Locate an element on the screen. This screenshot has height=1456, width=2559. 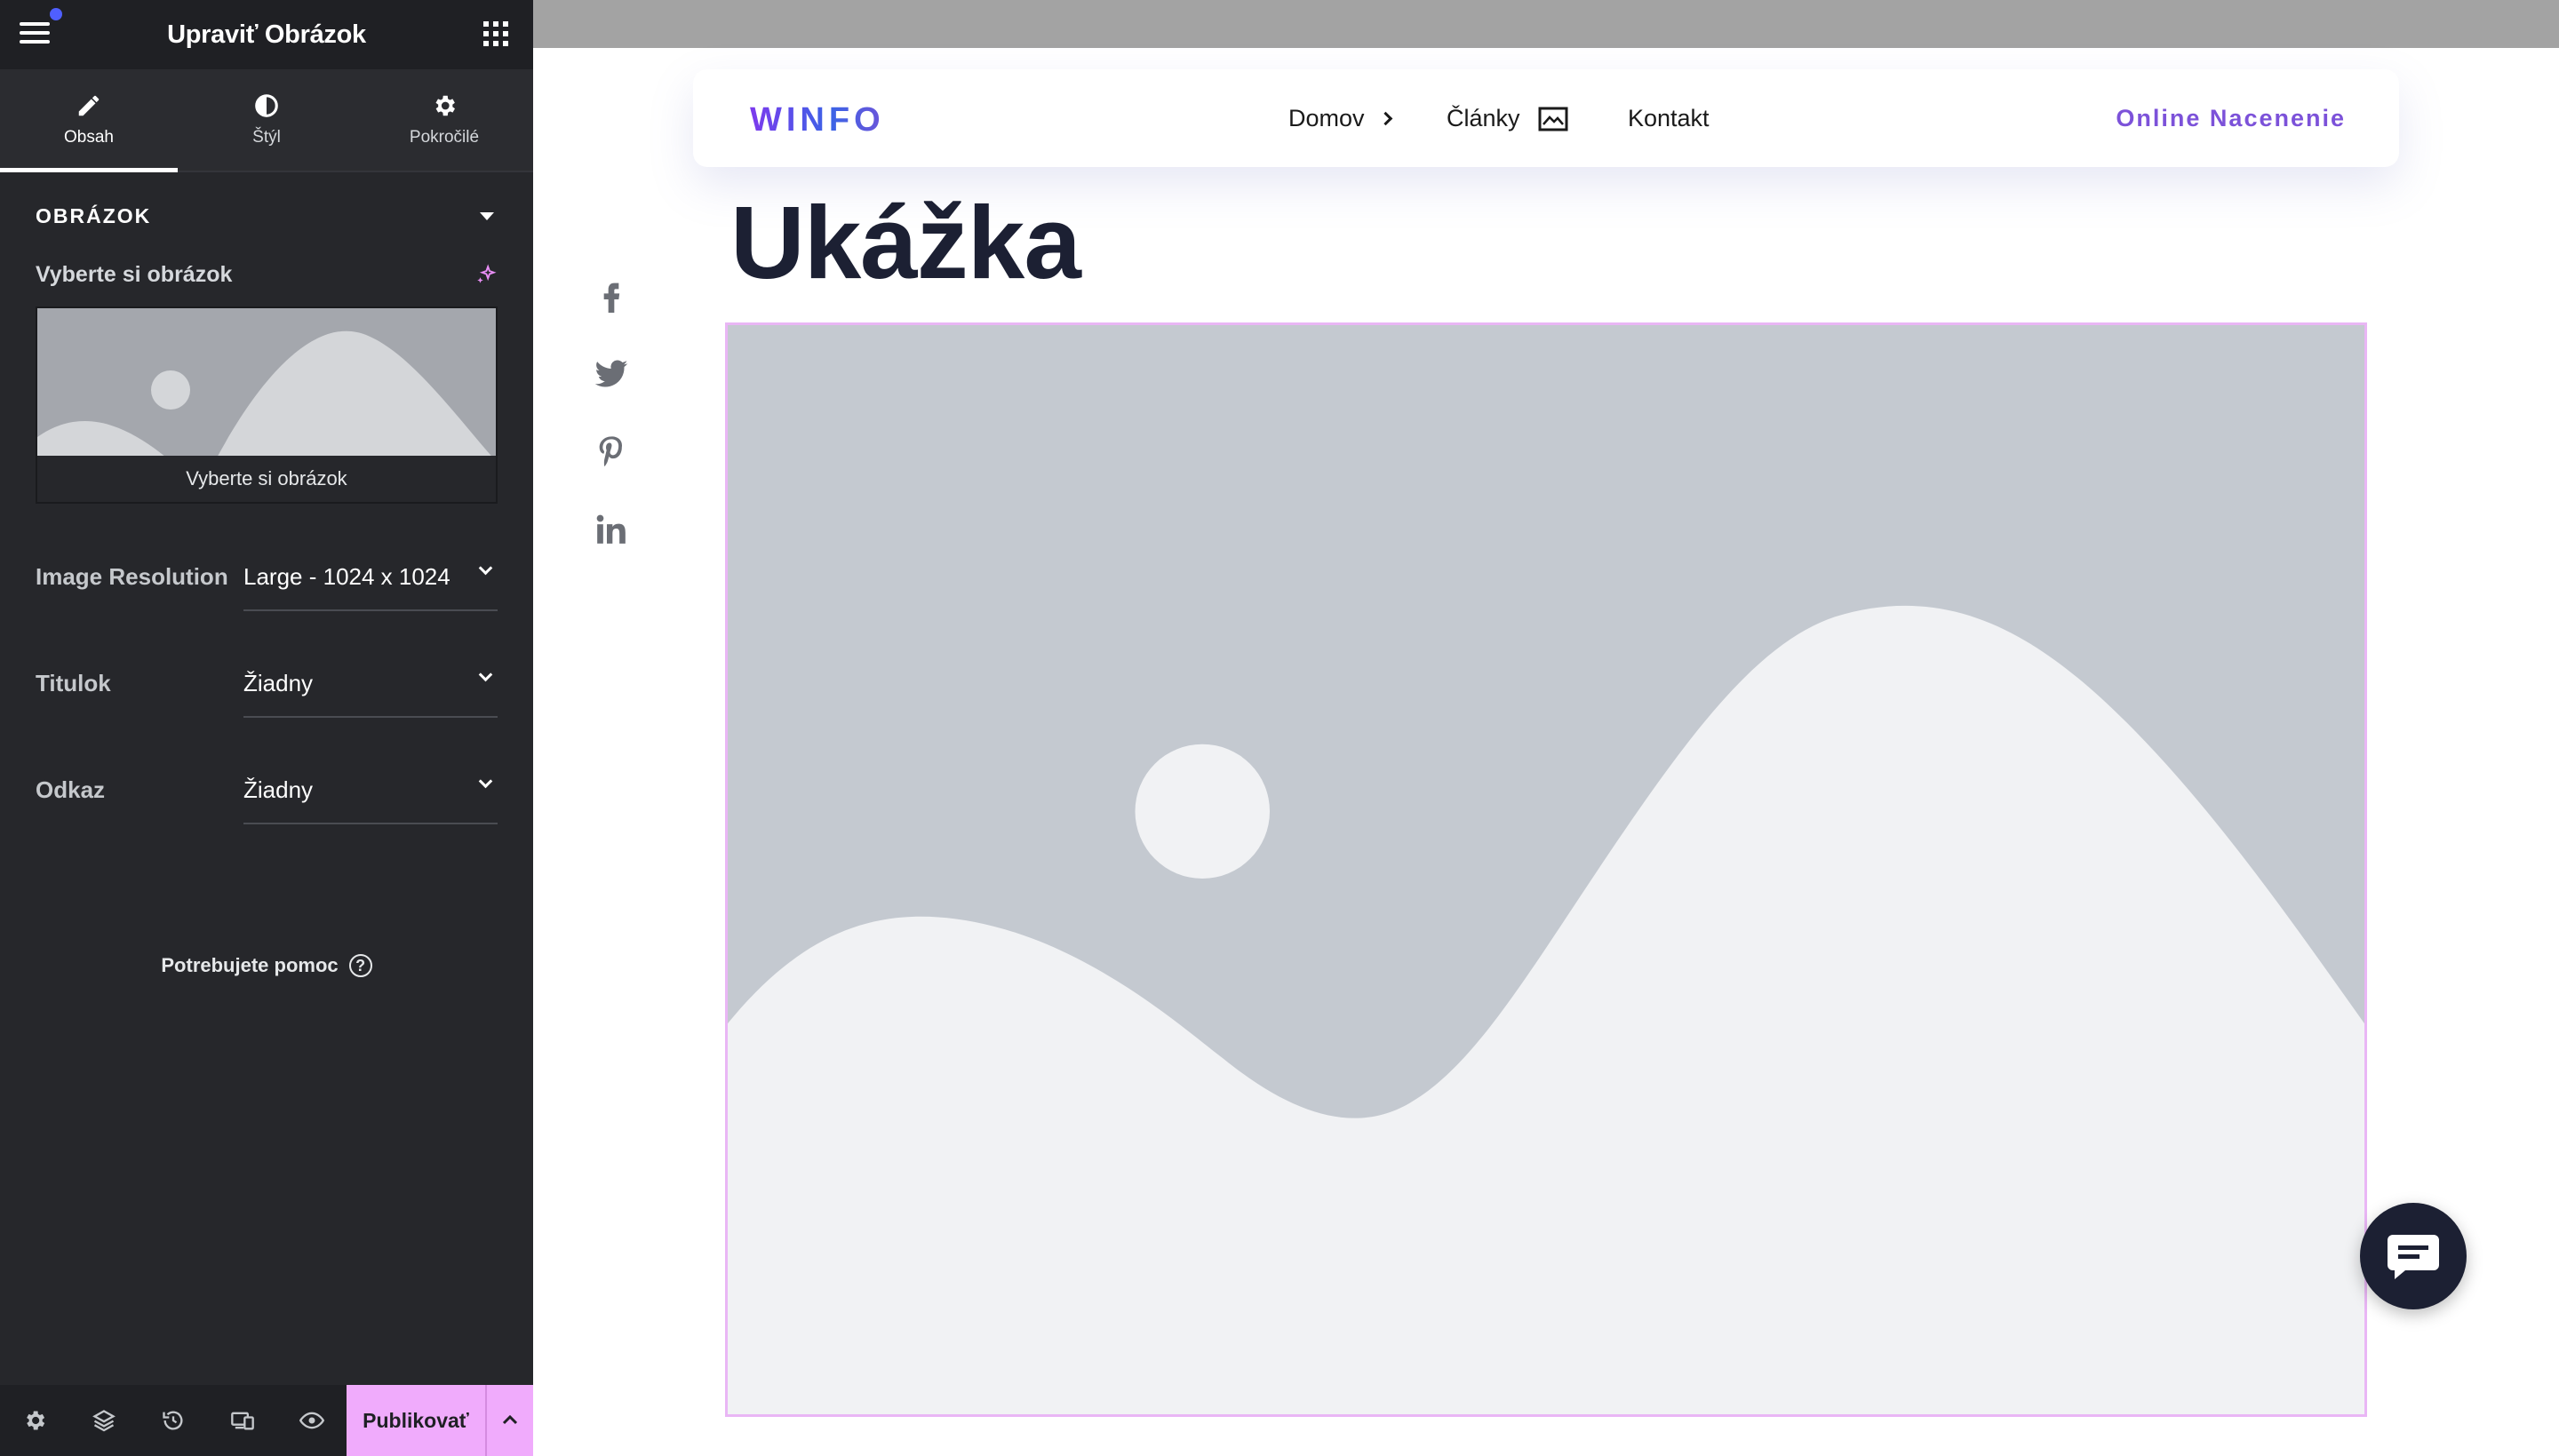
select-value: Large - 1024 x 1024 is located at coordinates (346, 576).